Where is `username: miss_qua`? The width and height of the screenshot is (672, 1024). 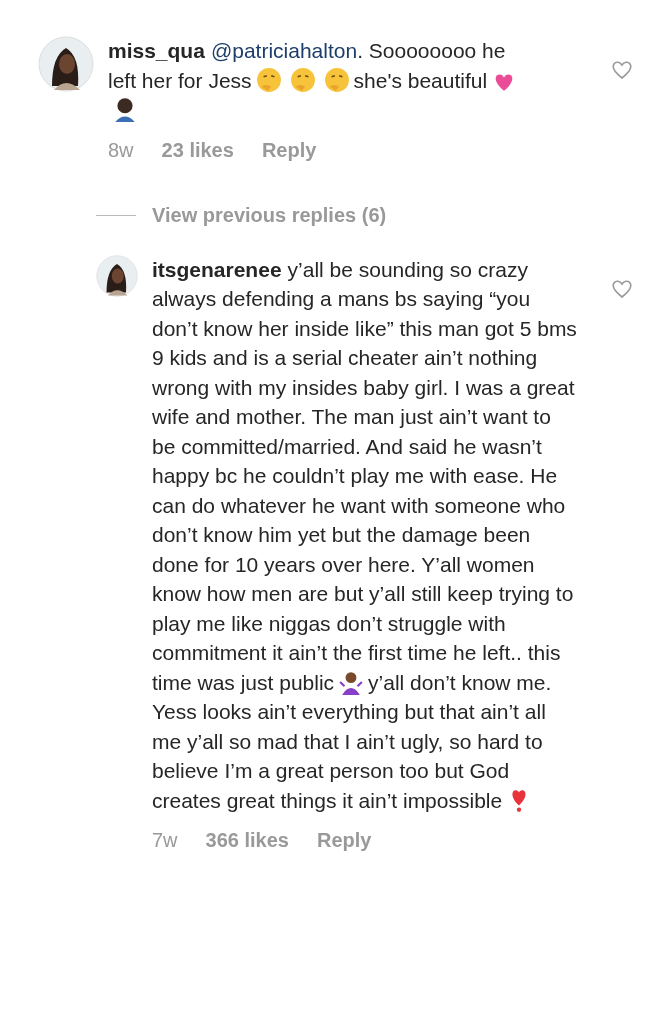
username: miss_qua is located at coordinates (156, 50).